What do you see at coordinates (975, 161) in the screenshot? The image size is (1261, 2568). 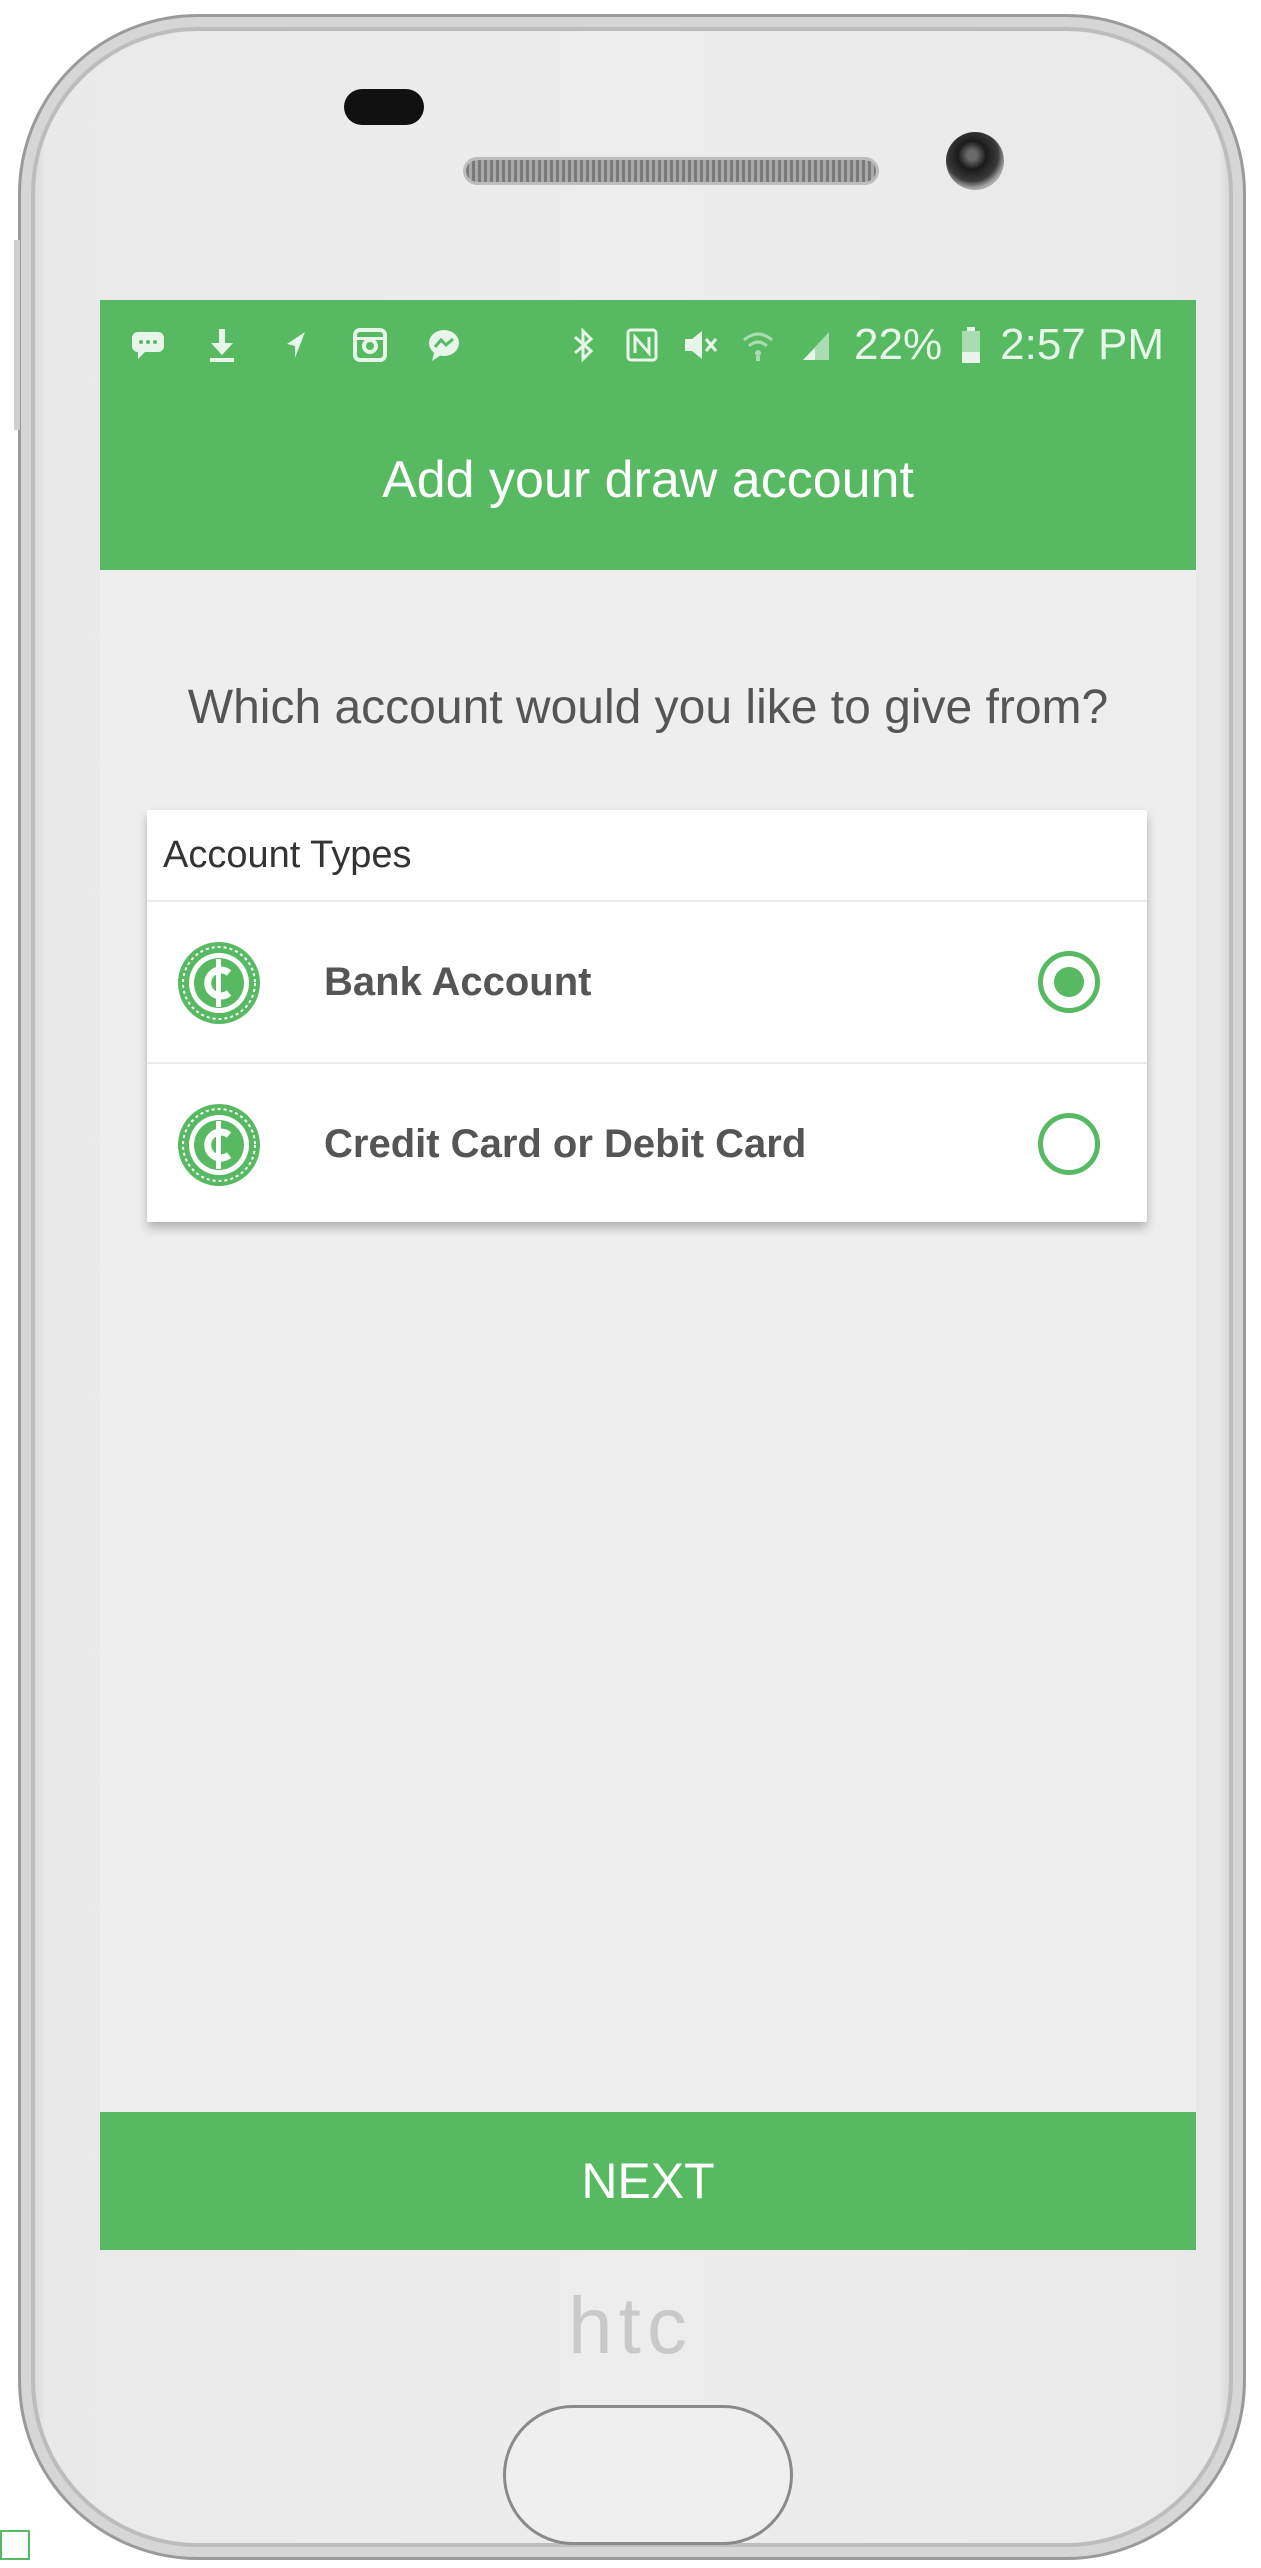 I see `front-camera` at bounding box center [975, 161].